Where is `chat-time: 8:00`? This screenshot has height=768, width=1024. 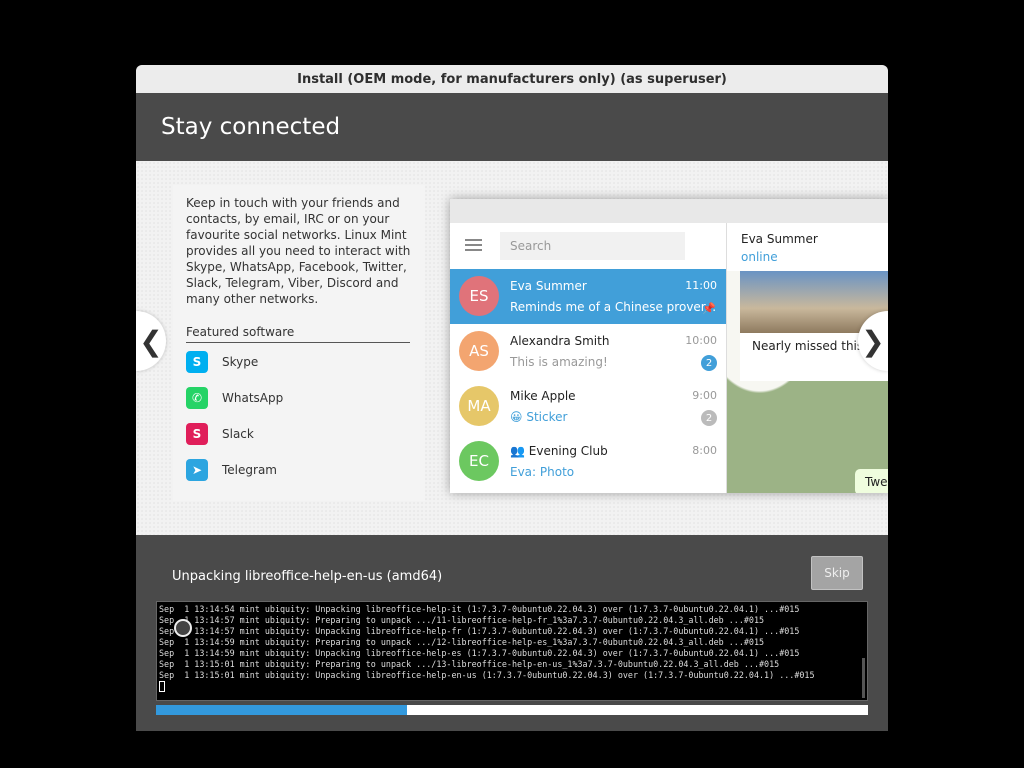 chat-time: 8:00 is located at coordinates (704, 450).